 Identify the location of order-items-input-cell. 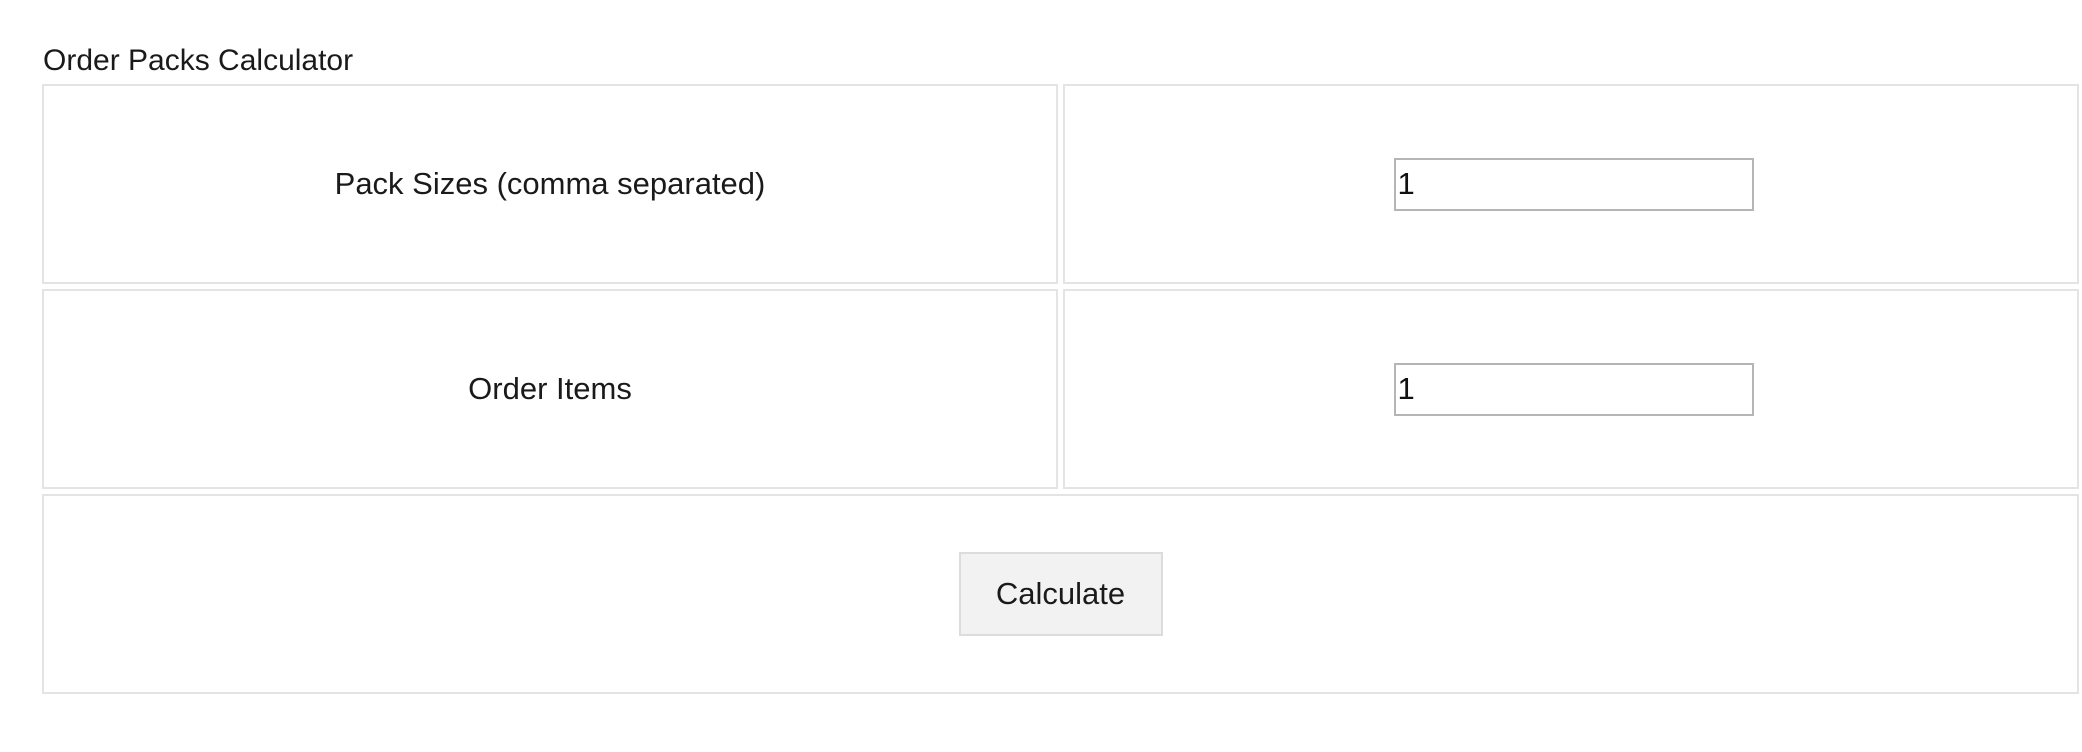
(1571, 389).